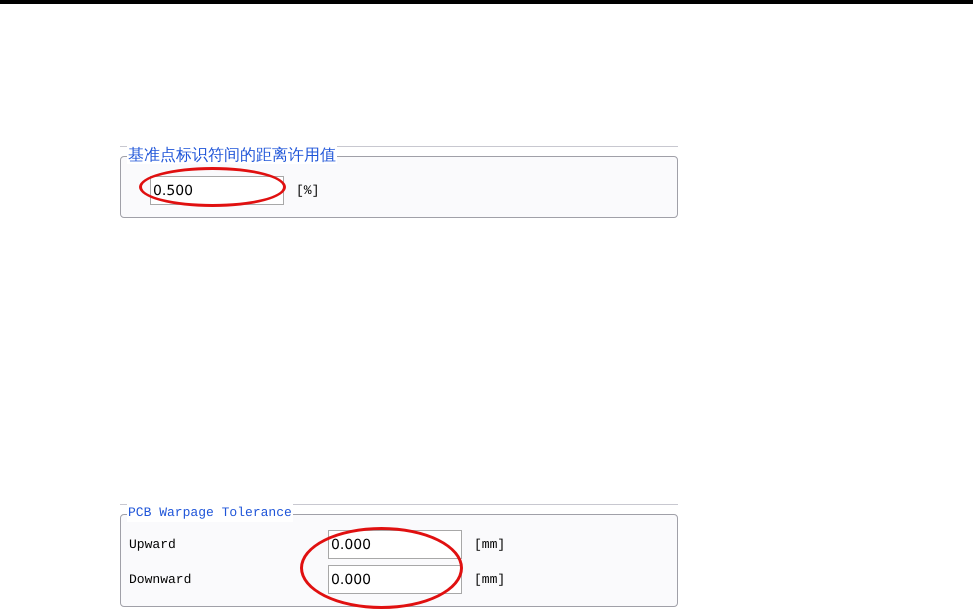 This screenshot has height=610, width=973. I want to click on group-title: PCB Warpage Tolerance, so click(210, 513).